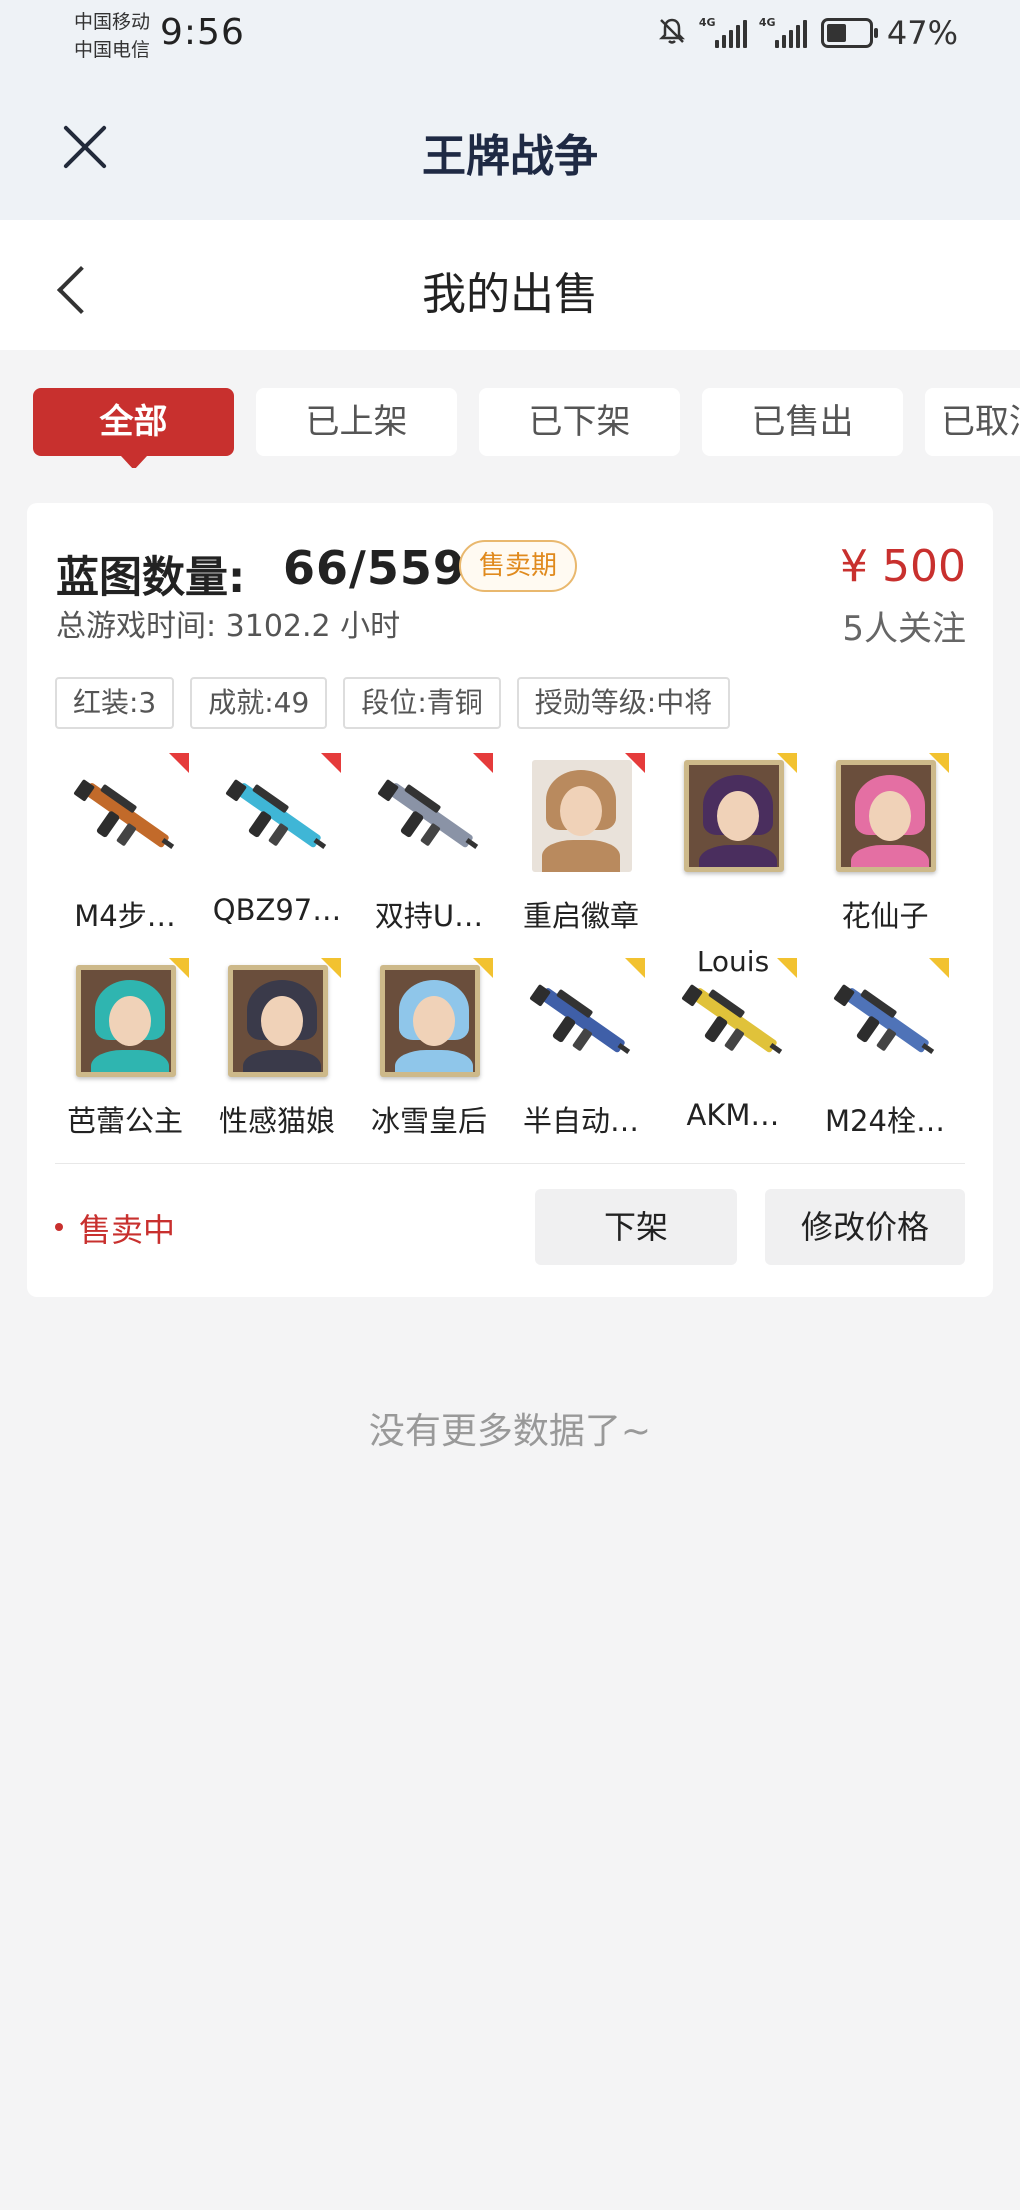 This screenshot has width=1020, height=2210. What do you see at coordinates (885, 916) in the screenshot?
I see `item-name: 花仙子` at bounding box center [885, 916].